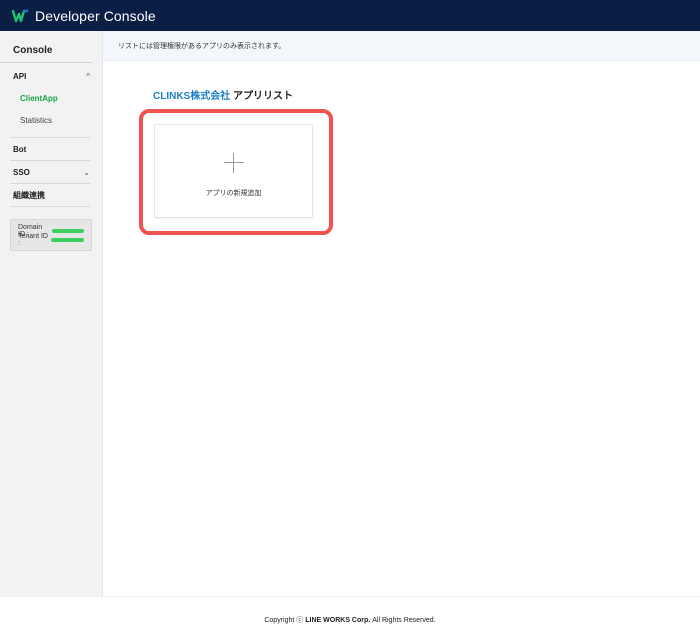  I want to click on sidebar-divider, so click(50, 206).